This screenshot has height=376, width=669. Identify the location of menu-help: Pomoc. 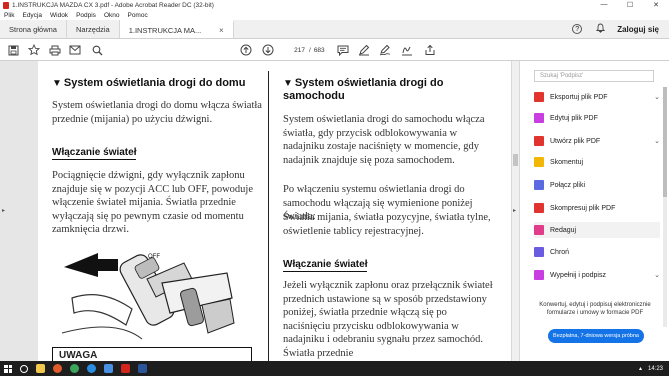
(137, 15).